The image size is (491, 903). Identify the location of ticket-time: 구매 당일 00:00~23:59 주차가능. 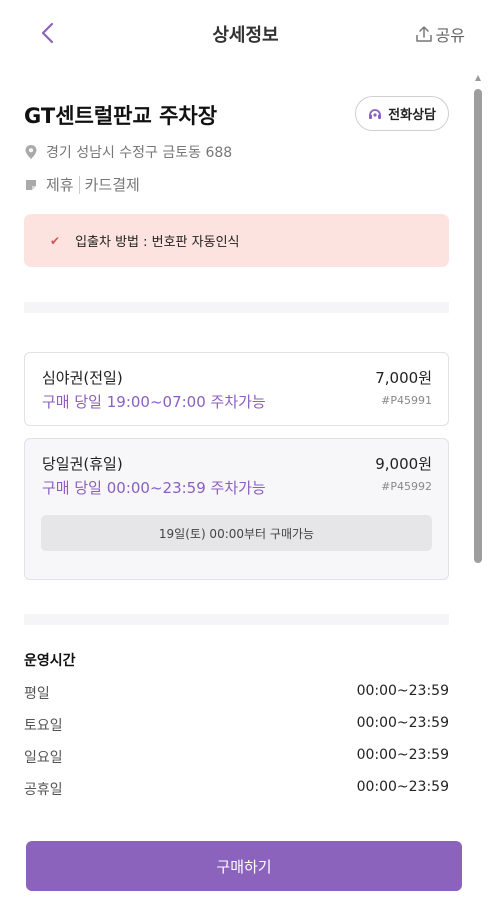
(154, 488).